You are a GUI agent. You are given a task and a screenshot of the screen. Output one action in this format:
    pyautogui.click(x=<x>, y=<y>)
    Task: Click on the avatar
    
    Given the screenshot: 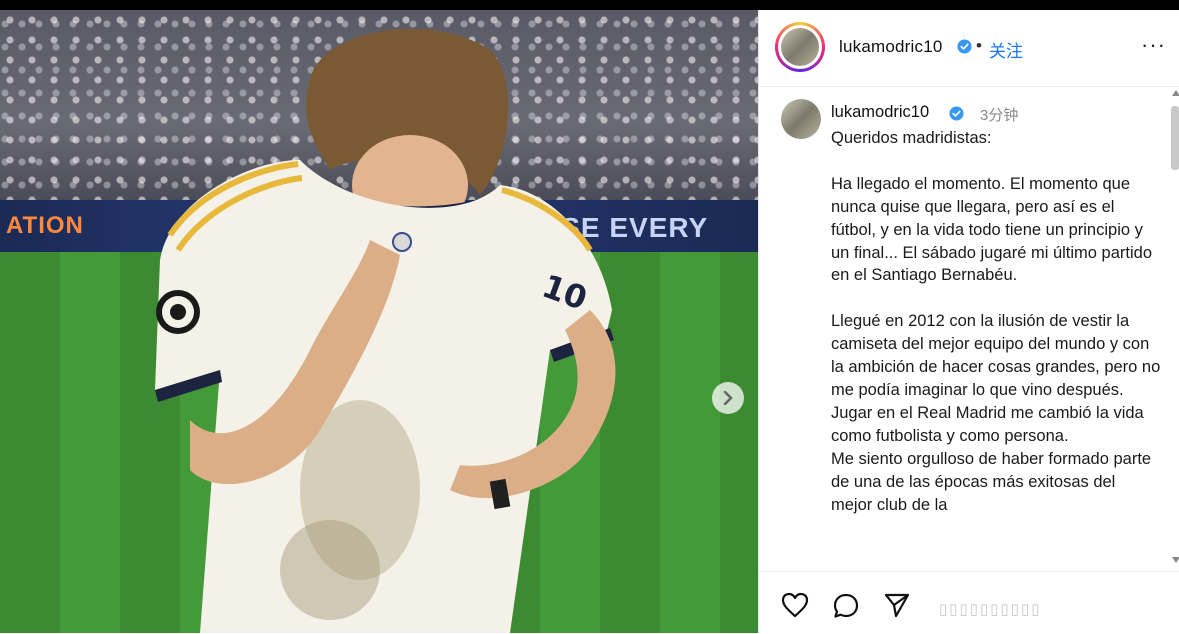 What is the action you would take?
    pyautogui.click(x=800, y=47)
    